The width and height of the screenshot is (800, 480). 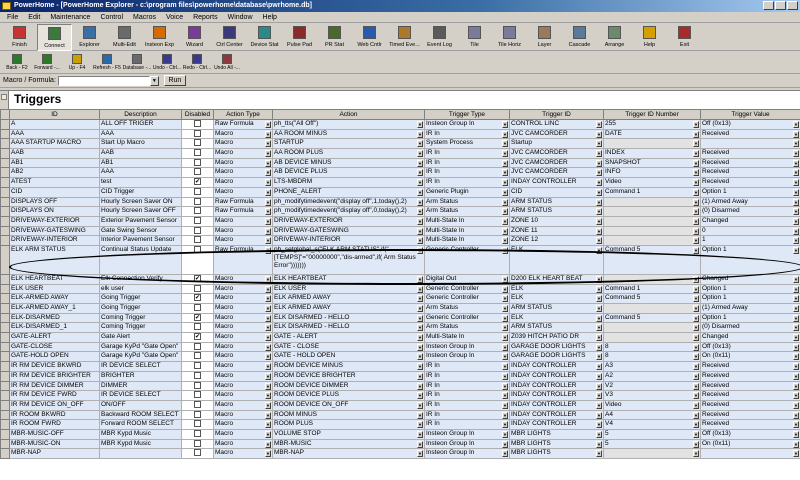 What do you see at coordinates (556, 173) in the screenshot?
I see `cell-trigger-id: JVC CAMCORDER ▼` at bounding box center [556, 173].